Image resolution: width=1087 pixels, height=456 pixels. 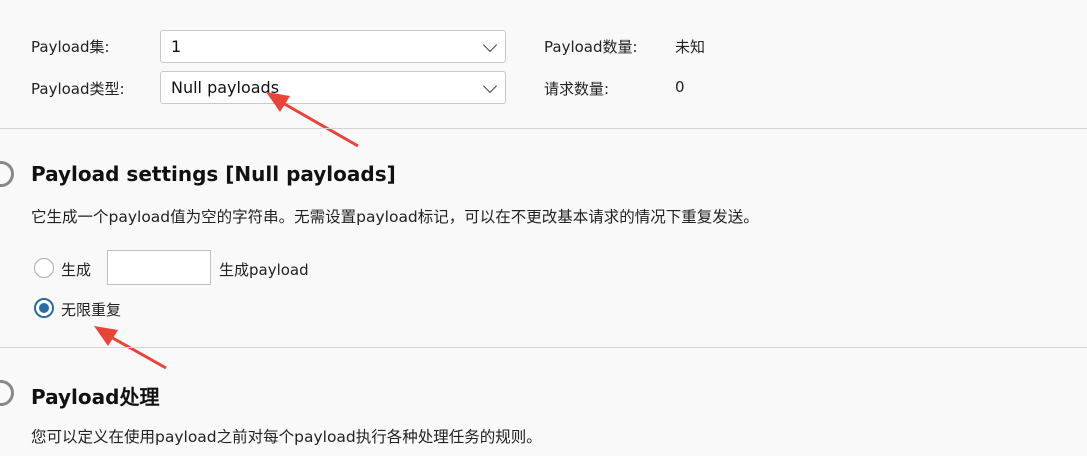 What do you see at coordinates (264, 270) in the screenshot?
I see `generate-suffix: 生成payload` at bounding box center [264, 270].